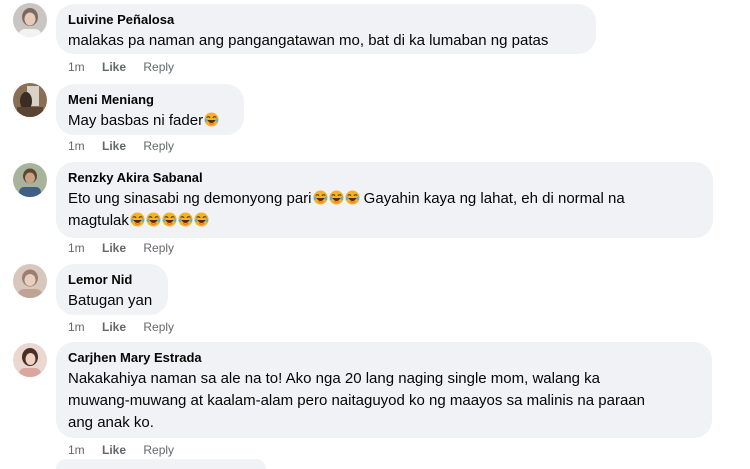 Image resolution: width=750 pixels, height=469 pixels. Describe the element at coordinates (326, 19) in the screenshot. I see `comment-author: Luivine Peñalosa` at that location.